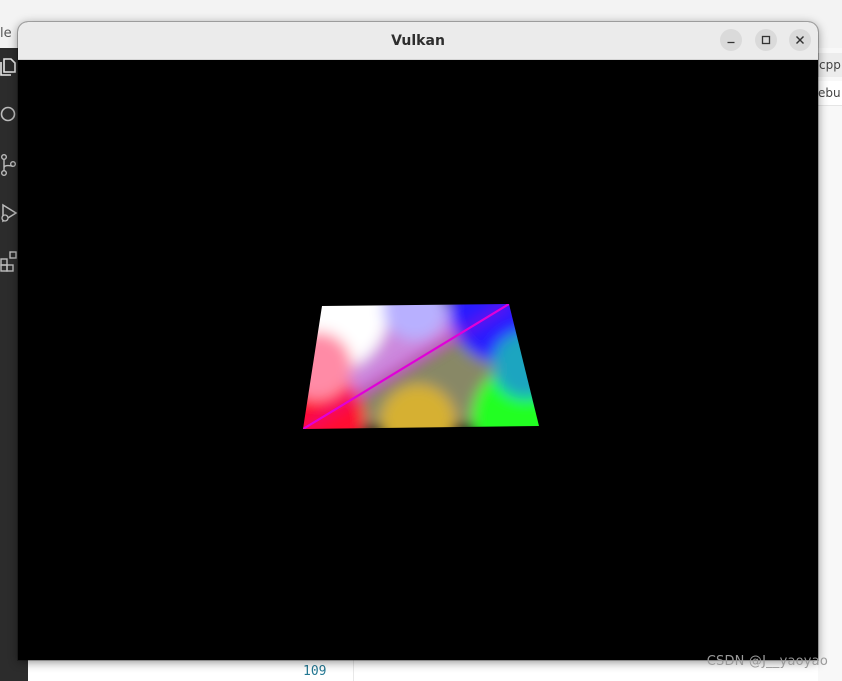 The height and width of the screenshot is (681, 842). What do you see at coordinates (9, 261) in the screenshot?
I see `extensions-icon` at bounding box center [9, 261].